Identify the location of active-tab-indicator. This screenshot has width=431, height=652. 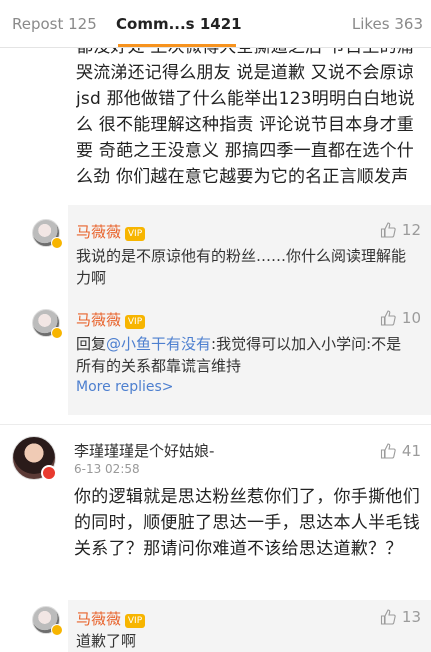
(177, 45).